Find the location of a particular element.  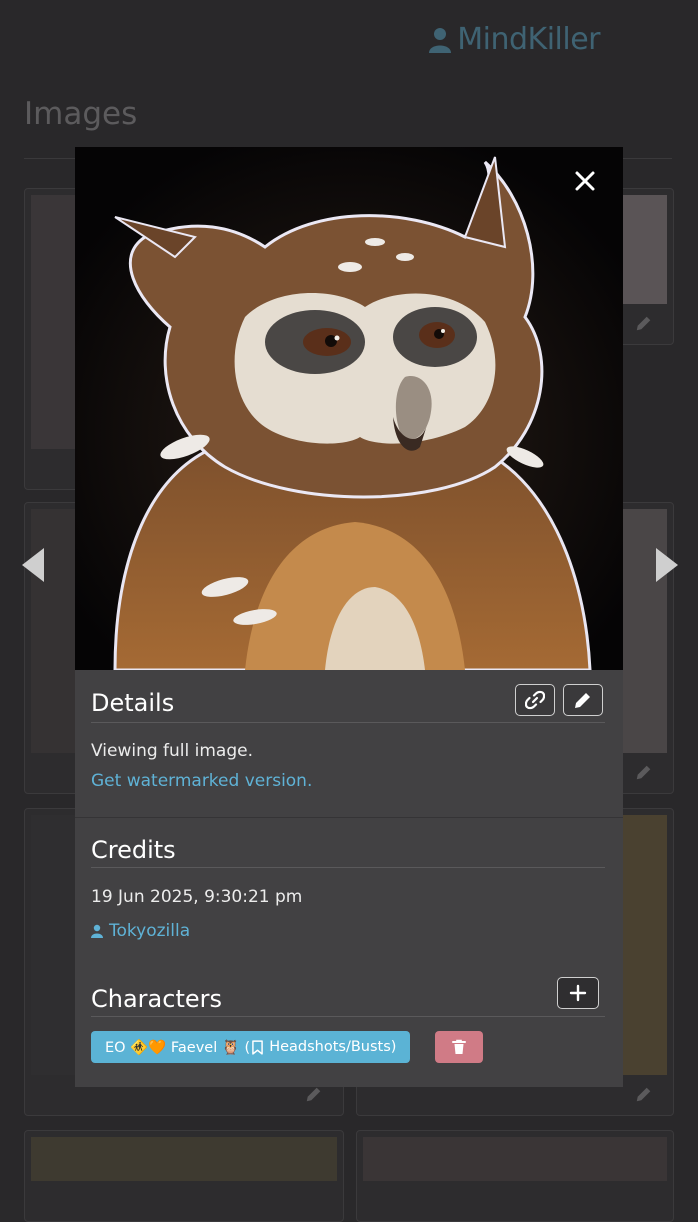

next-image-button is located at coordinates (667, 565).